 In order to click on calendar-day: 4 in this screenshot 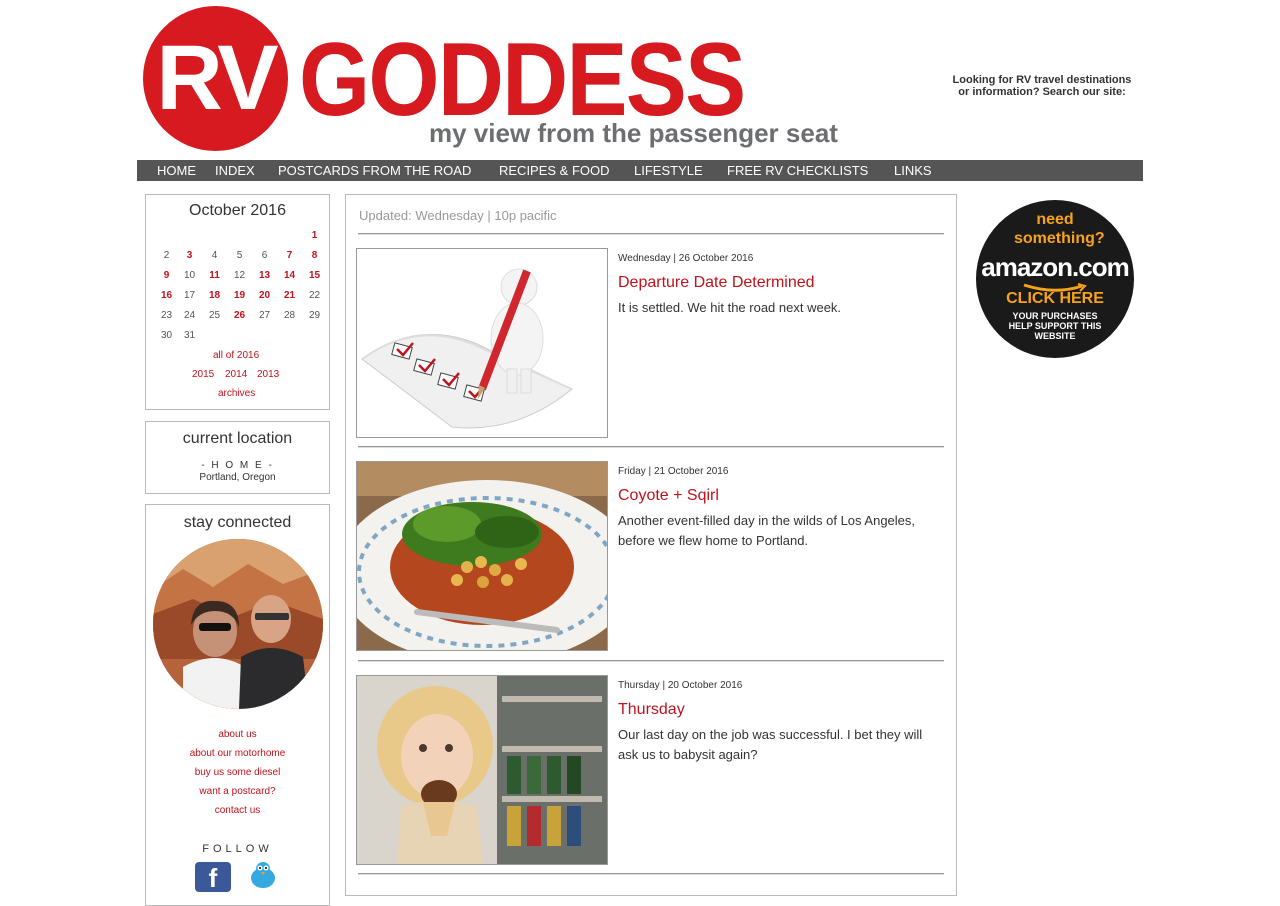, I will do `click(214, 255)`.